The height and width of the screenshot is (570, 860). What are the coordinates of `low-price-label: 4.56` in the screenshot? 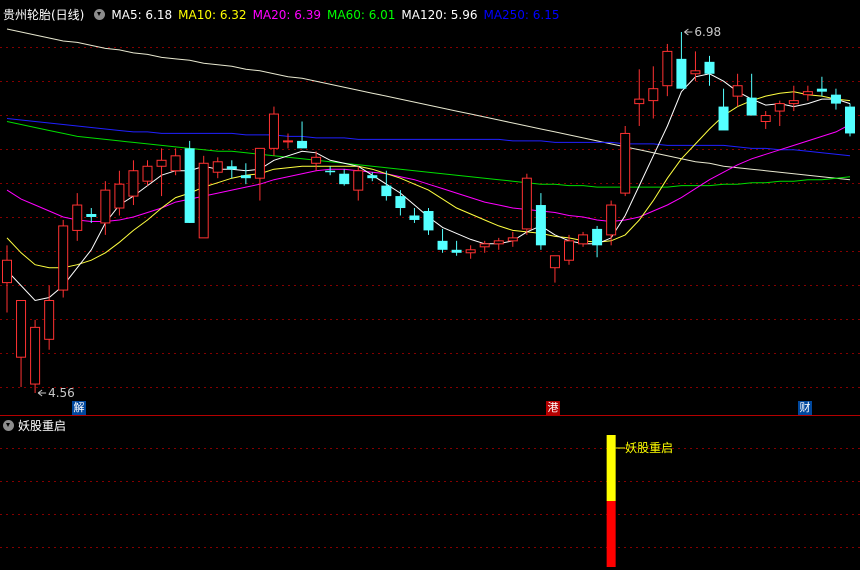 It's located at (61, 393).